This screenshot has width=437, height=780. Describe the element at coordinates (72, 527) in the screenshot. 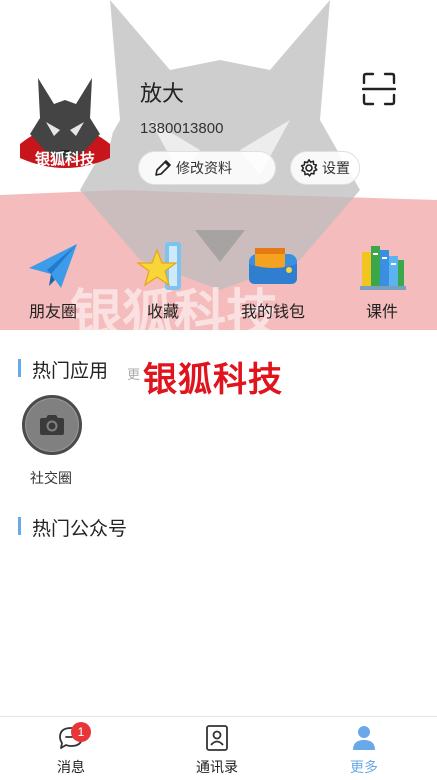

I see `hot-accounts-title: 热门公众号` at that location.